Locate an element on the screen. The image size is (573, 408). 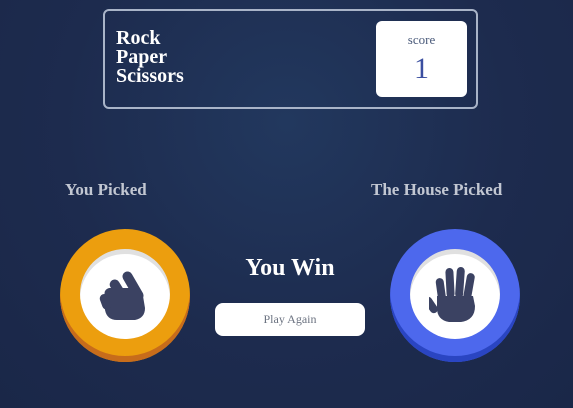
paper-hand-icon is located at coordinates (452, 294).